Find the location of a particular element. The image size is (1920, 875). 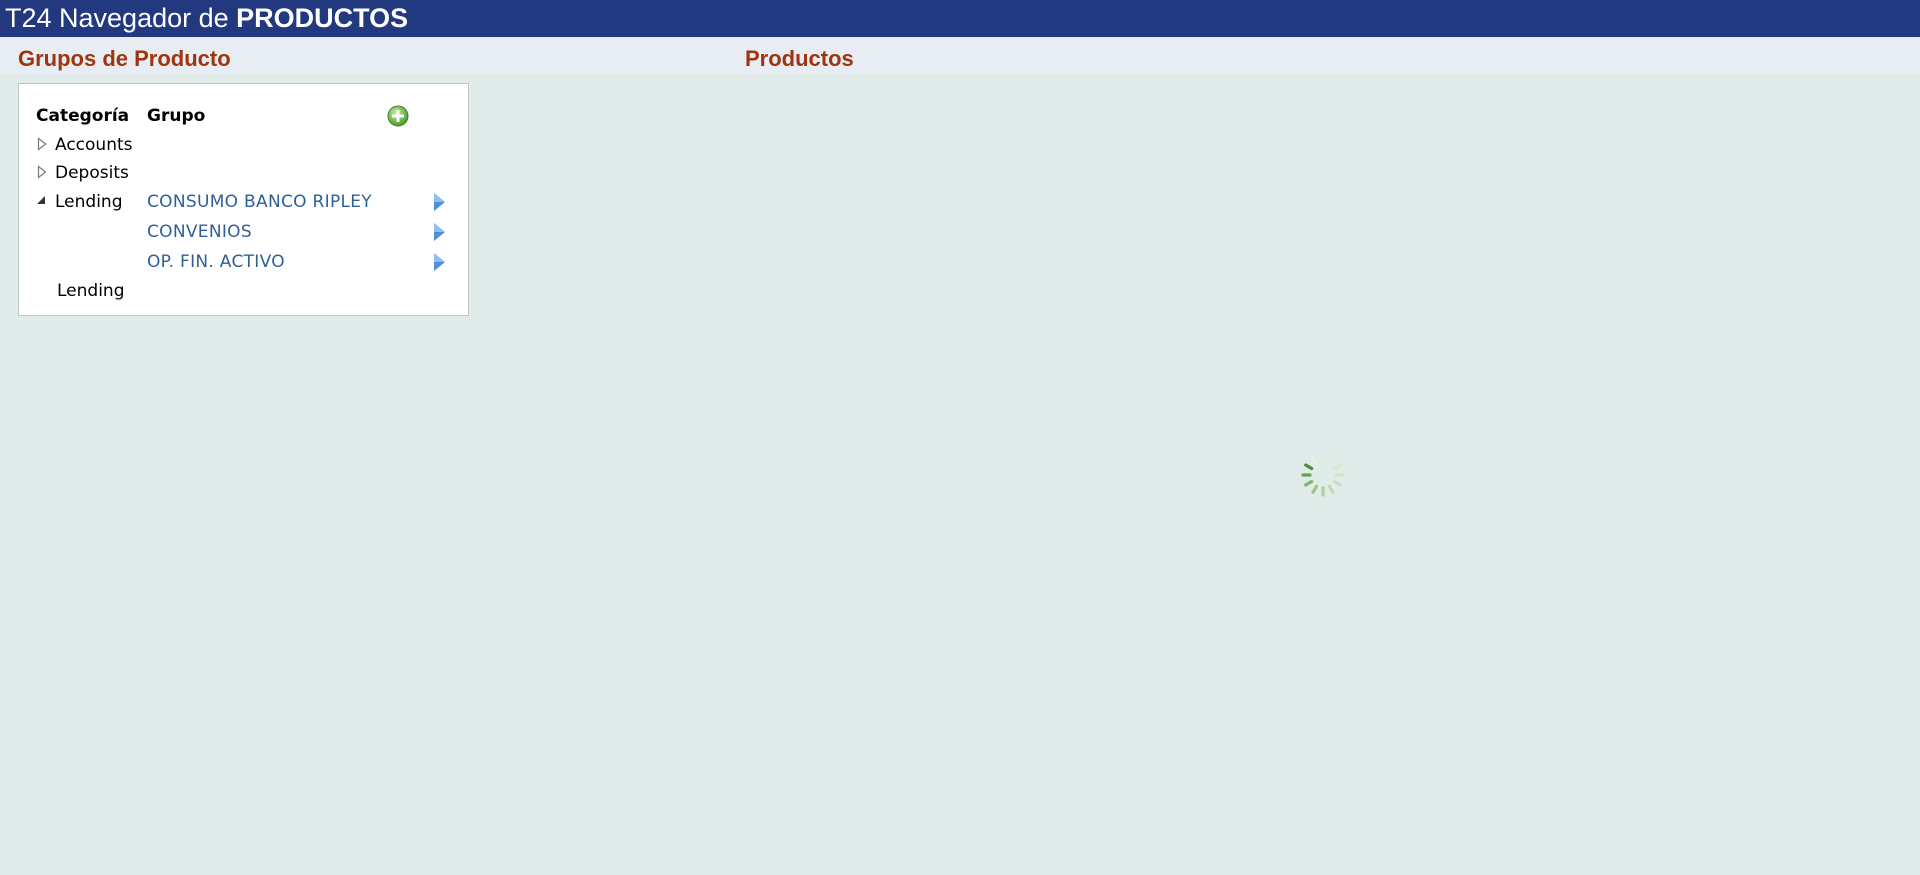

group-link-consumo-banco-ripley: CONSUMO BANCO RIPLEY is located at coordinates (259, 202).